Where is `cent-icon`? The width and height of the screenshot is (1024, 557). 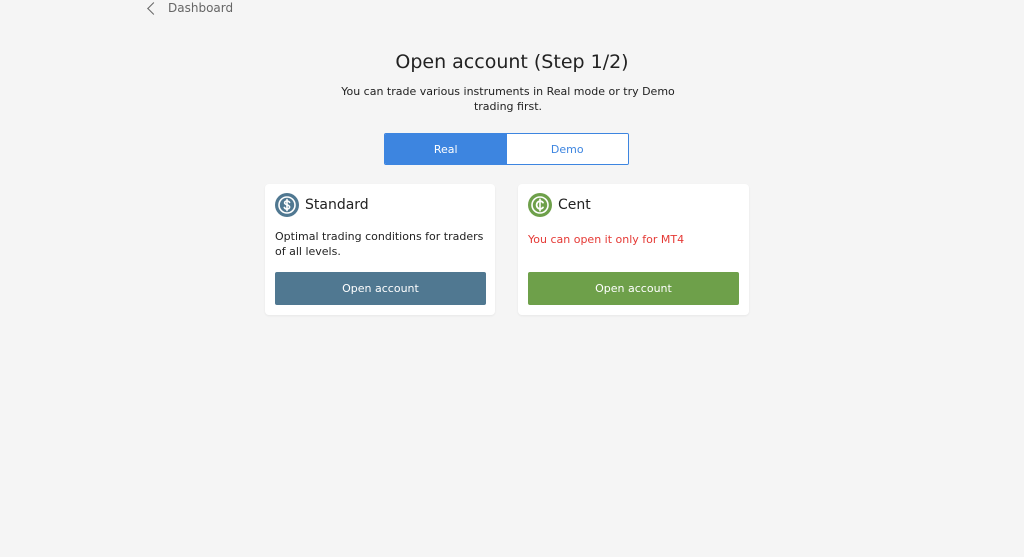 cent-icon is located at coordinates (540, 205).